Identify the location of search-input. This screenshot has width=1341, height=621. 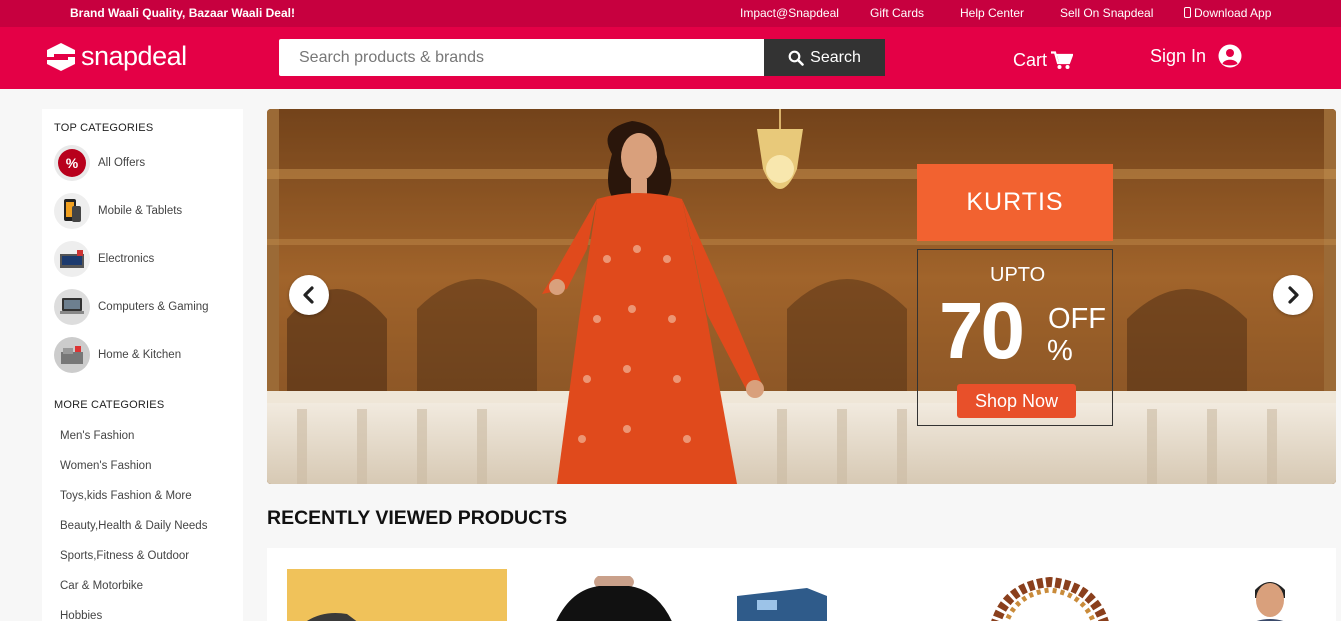
(521, 57).